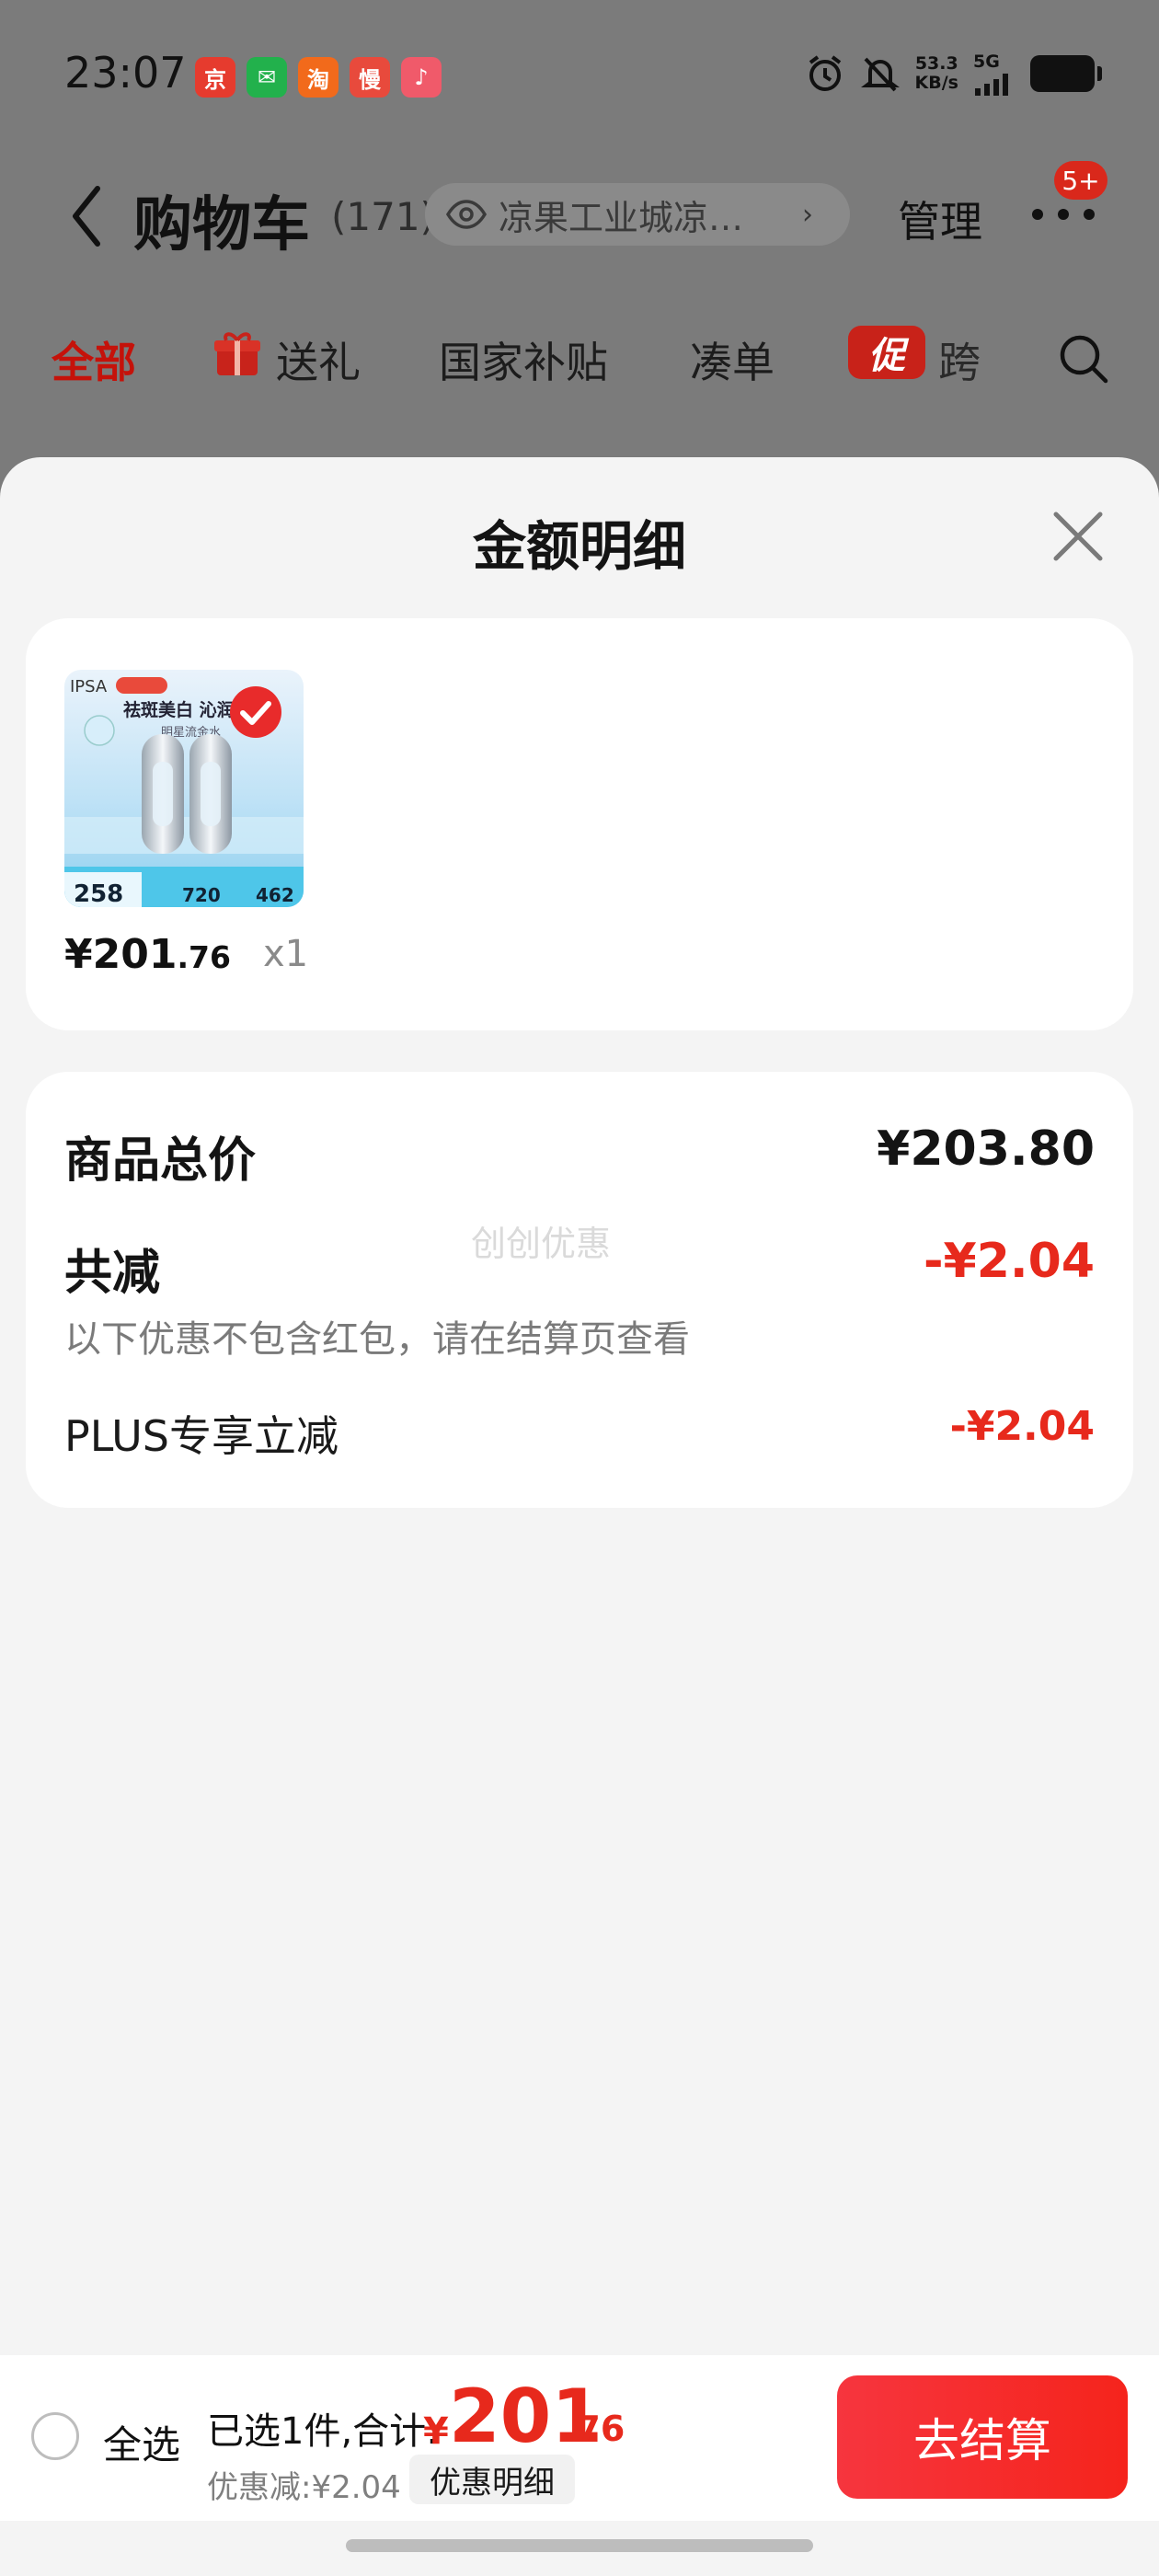 The width and height of the screenshot is (1159, 2576). I want to click on checkout-bar: 全选 已选1件,合计: ¥ 201 .76 优惠减:¥2.04 优惠明细 去结算, so click(579, 2438).